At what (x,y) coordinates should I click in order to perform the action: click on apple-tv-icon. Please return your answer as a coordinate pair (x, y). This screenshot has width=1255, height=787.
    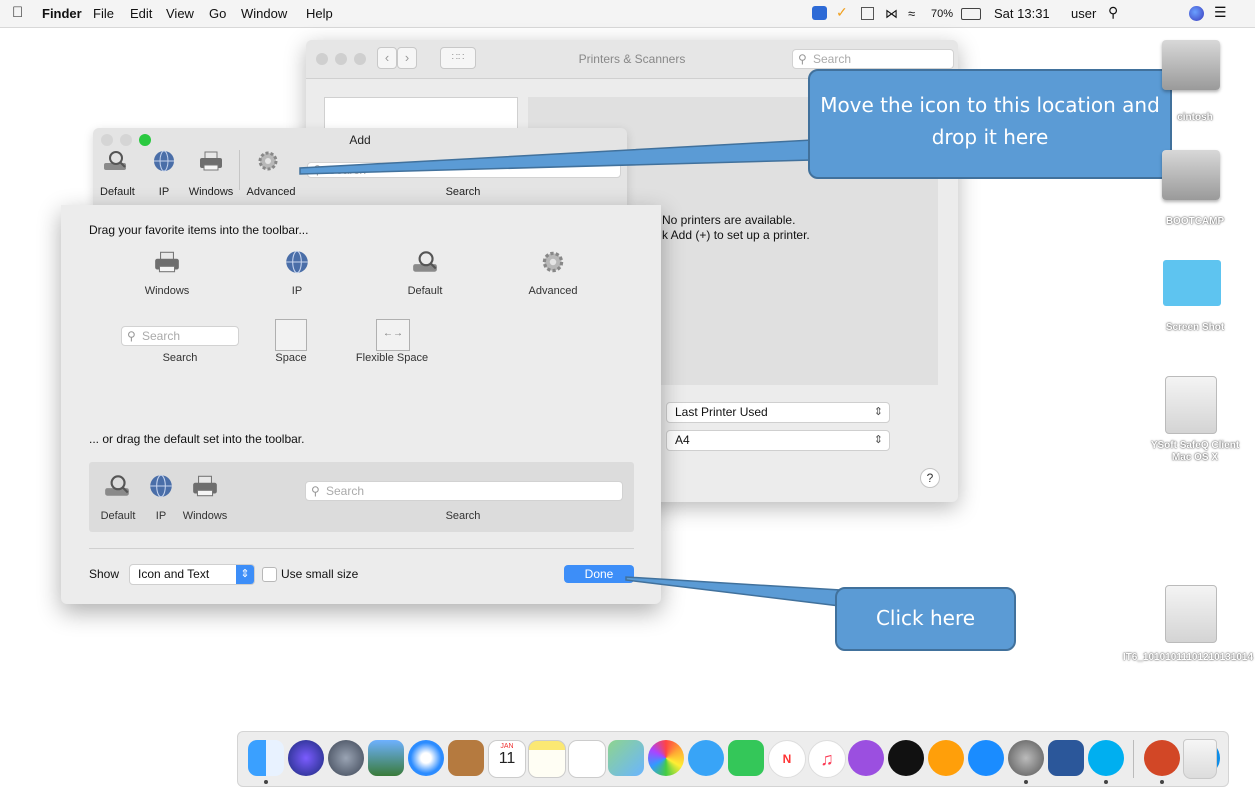
    Looking at the image, I should click on (906, 758).